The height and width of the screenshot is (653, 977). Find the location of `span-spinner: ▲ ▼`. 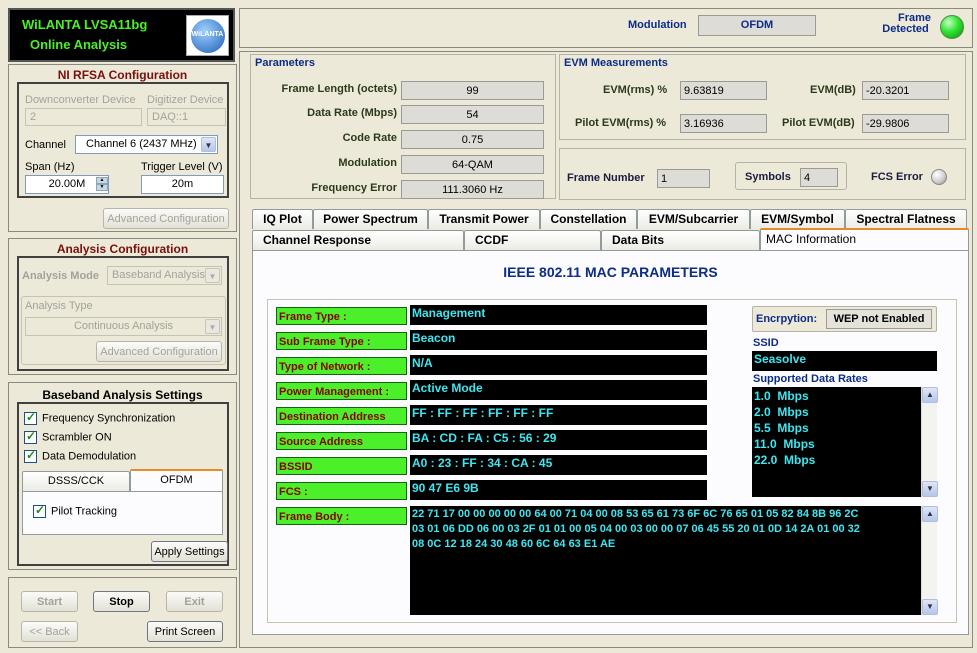

span-spinner: ▲ ▼ is located at coordinates (102, 184).